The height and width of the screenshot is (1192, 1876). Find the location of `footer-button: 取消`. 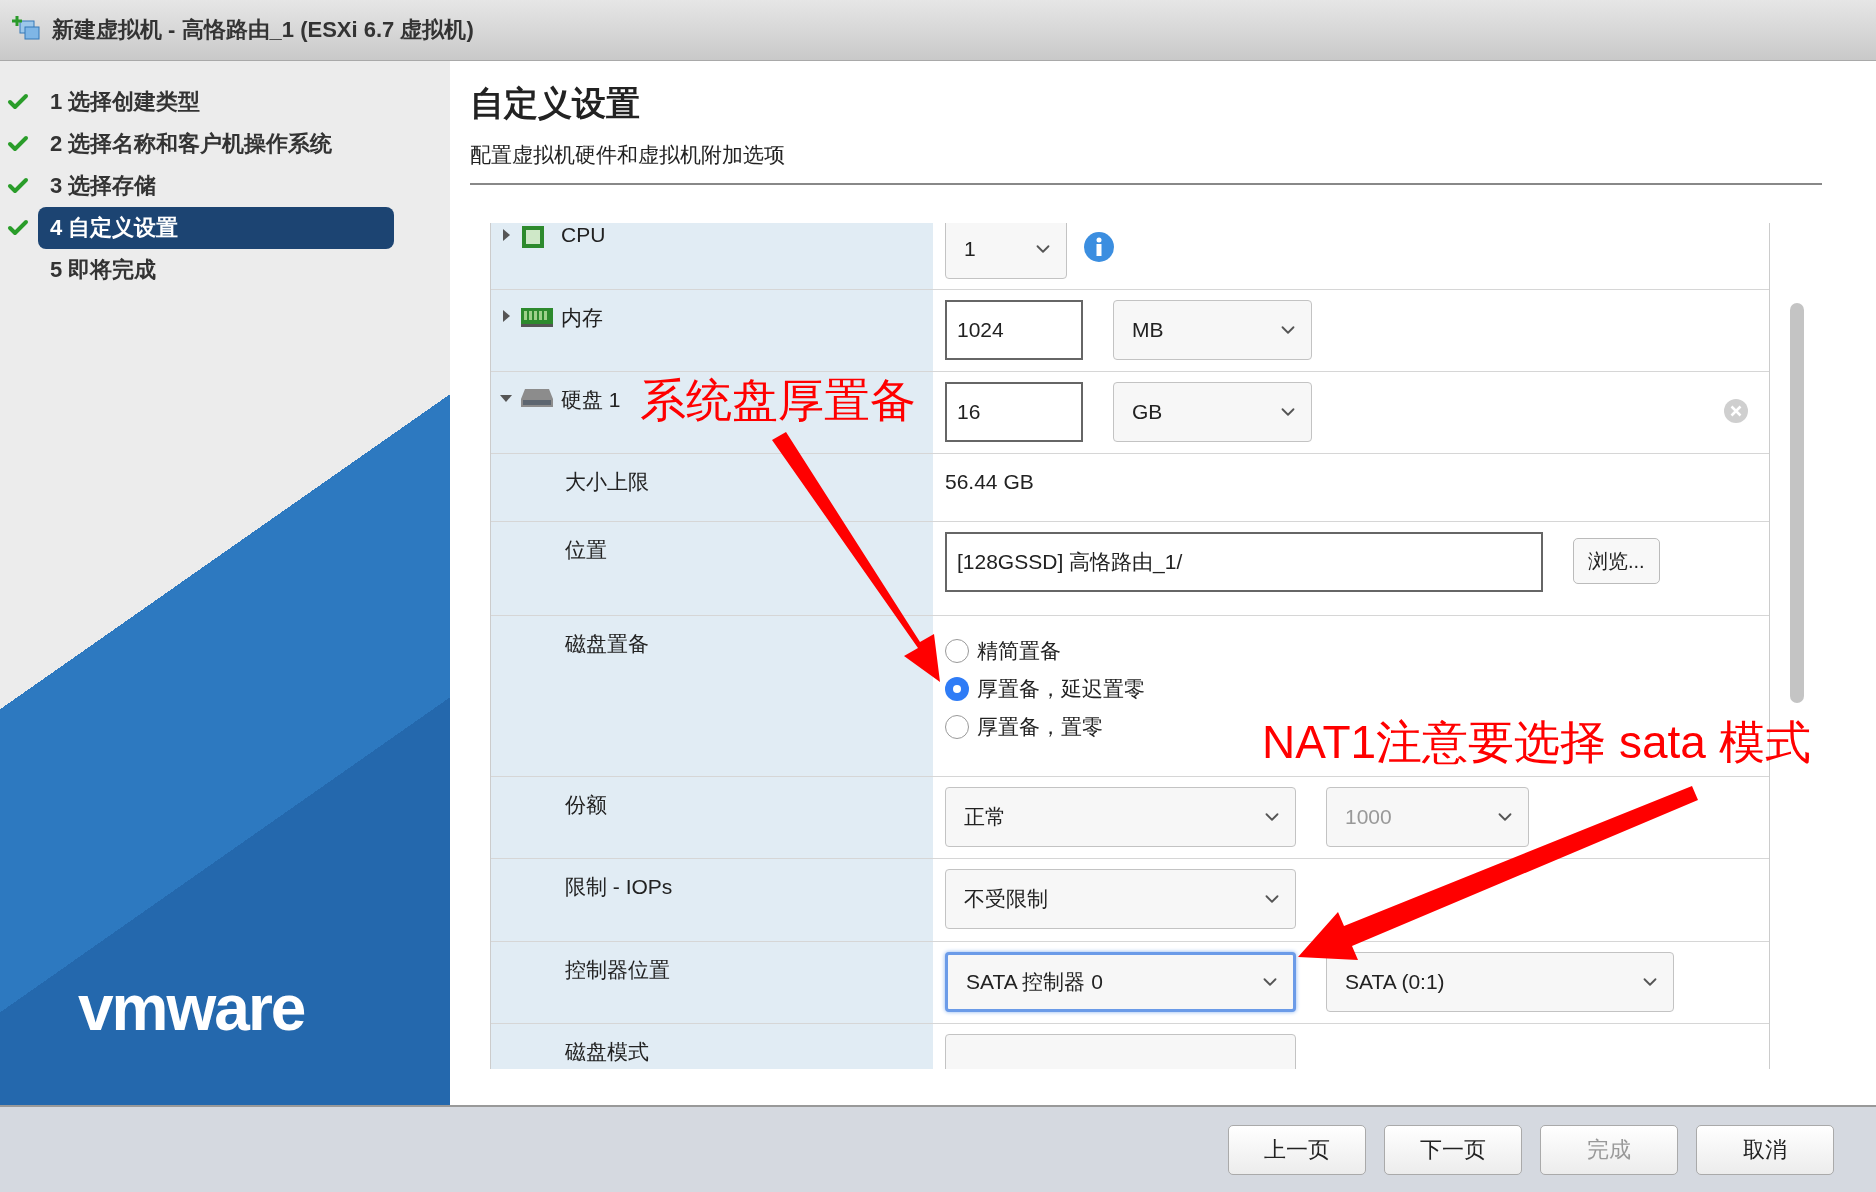

footer-button: 取消 is located at coordinates (1765, 1149).